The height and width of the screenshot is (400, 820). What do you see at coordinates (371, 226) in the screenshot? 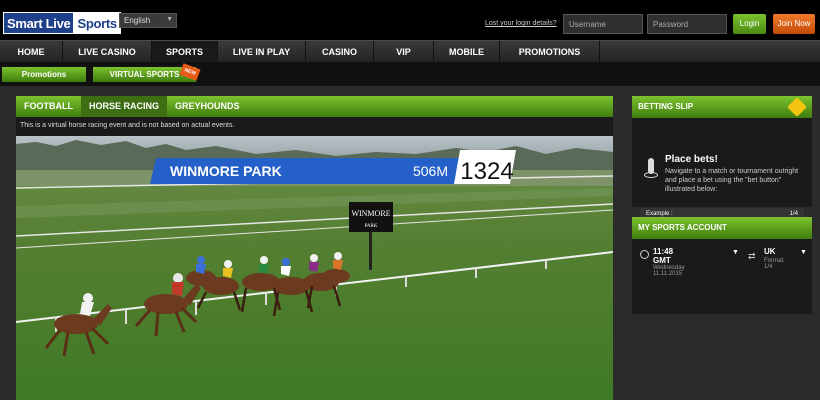
I see `svg-text: PARK` at bounding box center [371, 226].